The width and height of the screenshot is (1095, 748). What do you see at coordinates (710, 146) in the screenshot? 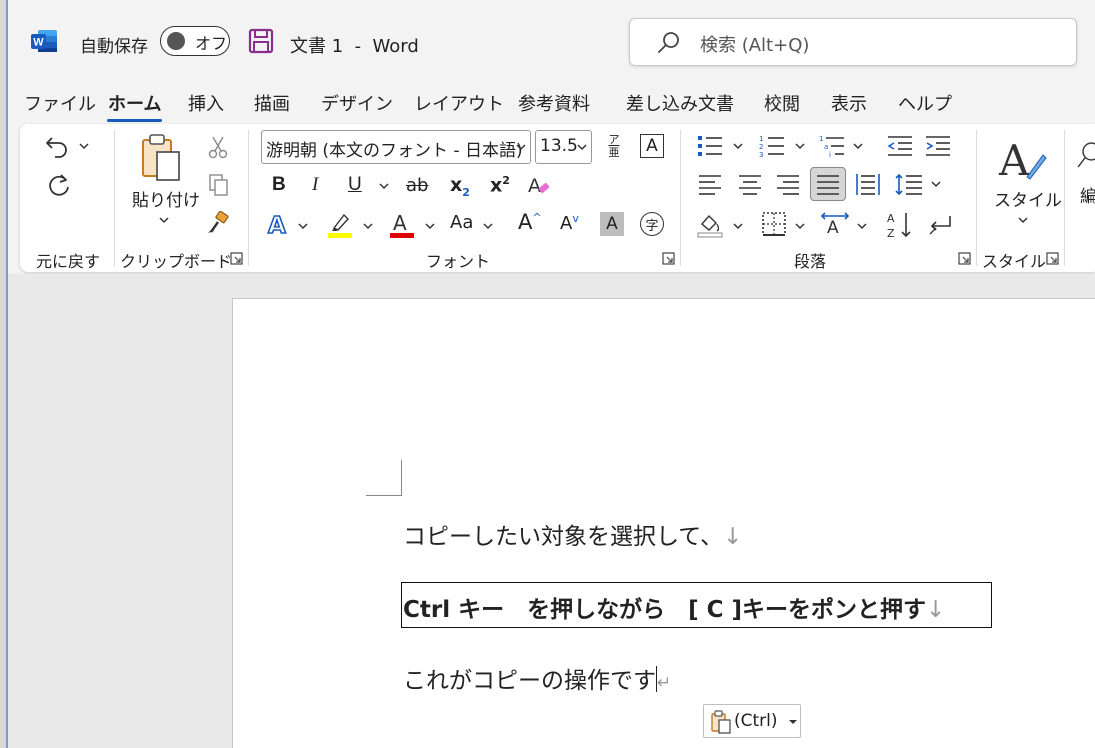
I see `bullets-icon` at bounding box center [710, 146].